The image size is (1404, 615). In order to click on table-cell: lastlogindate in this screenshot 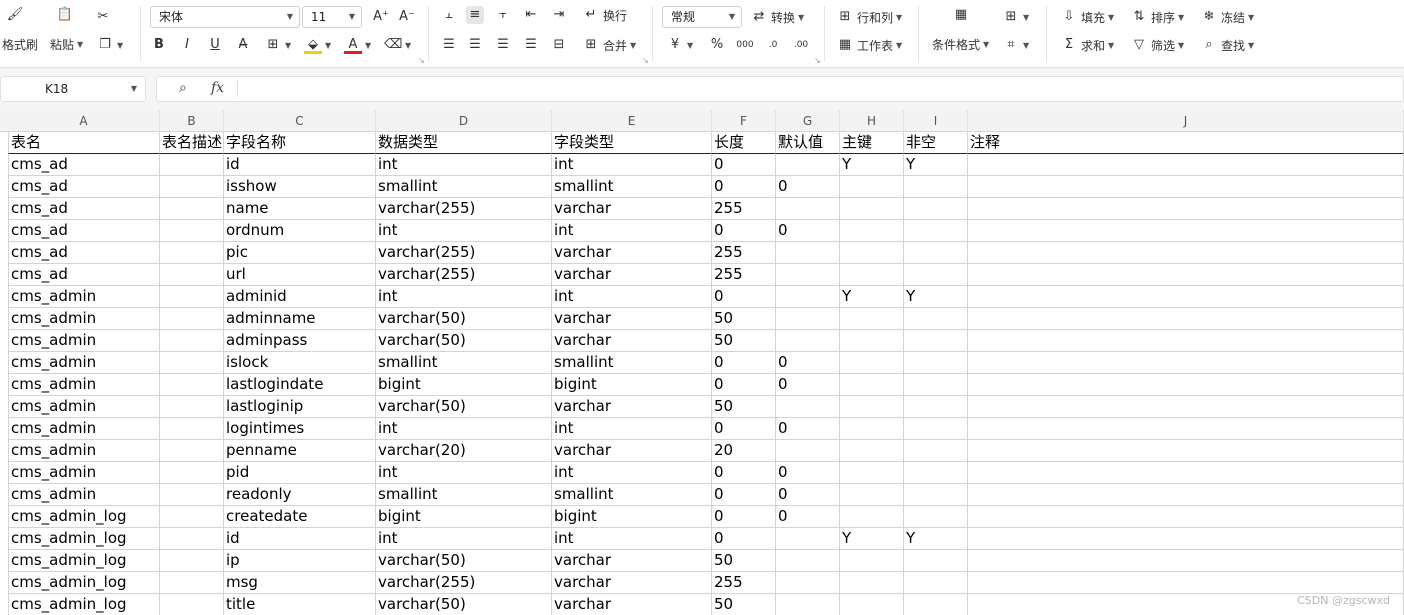, I will do `click(300, 385)`.